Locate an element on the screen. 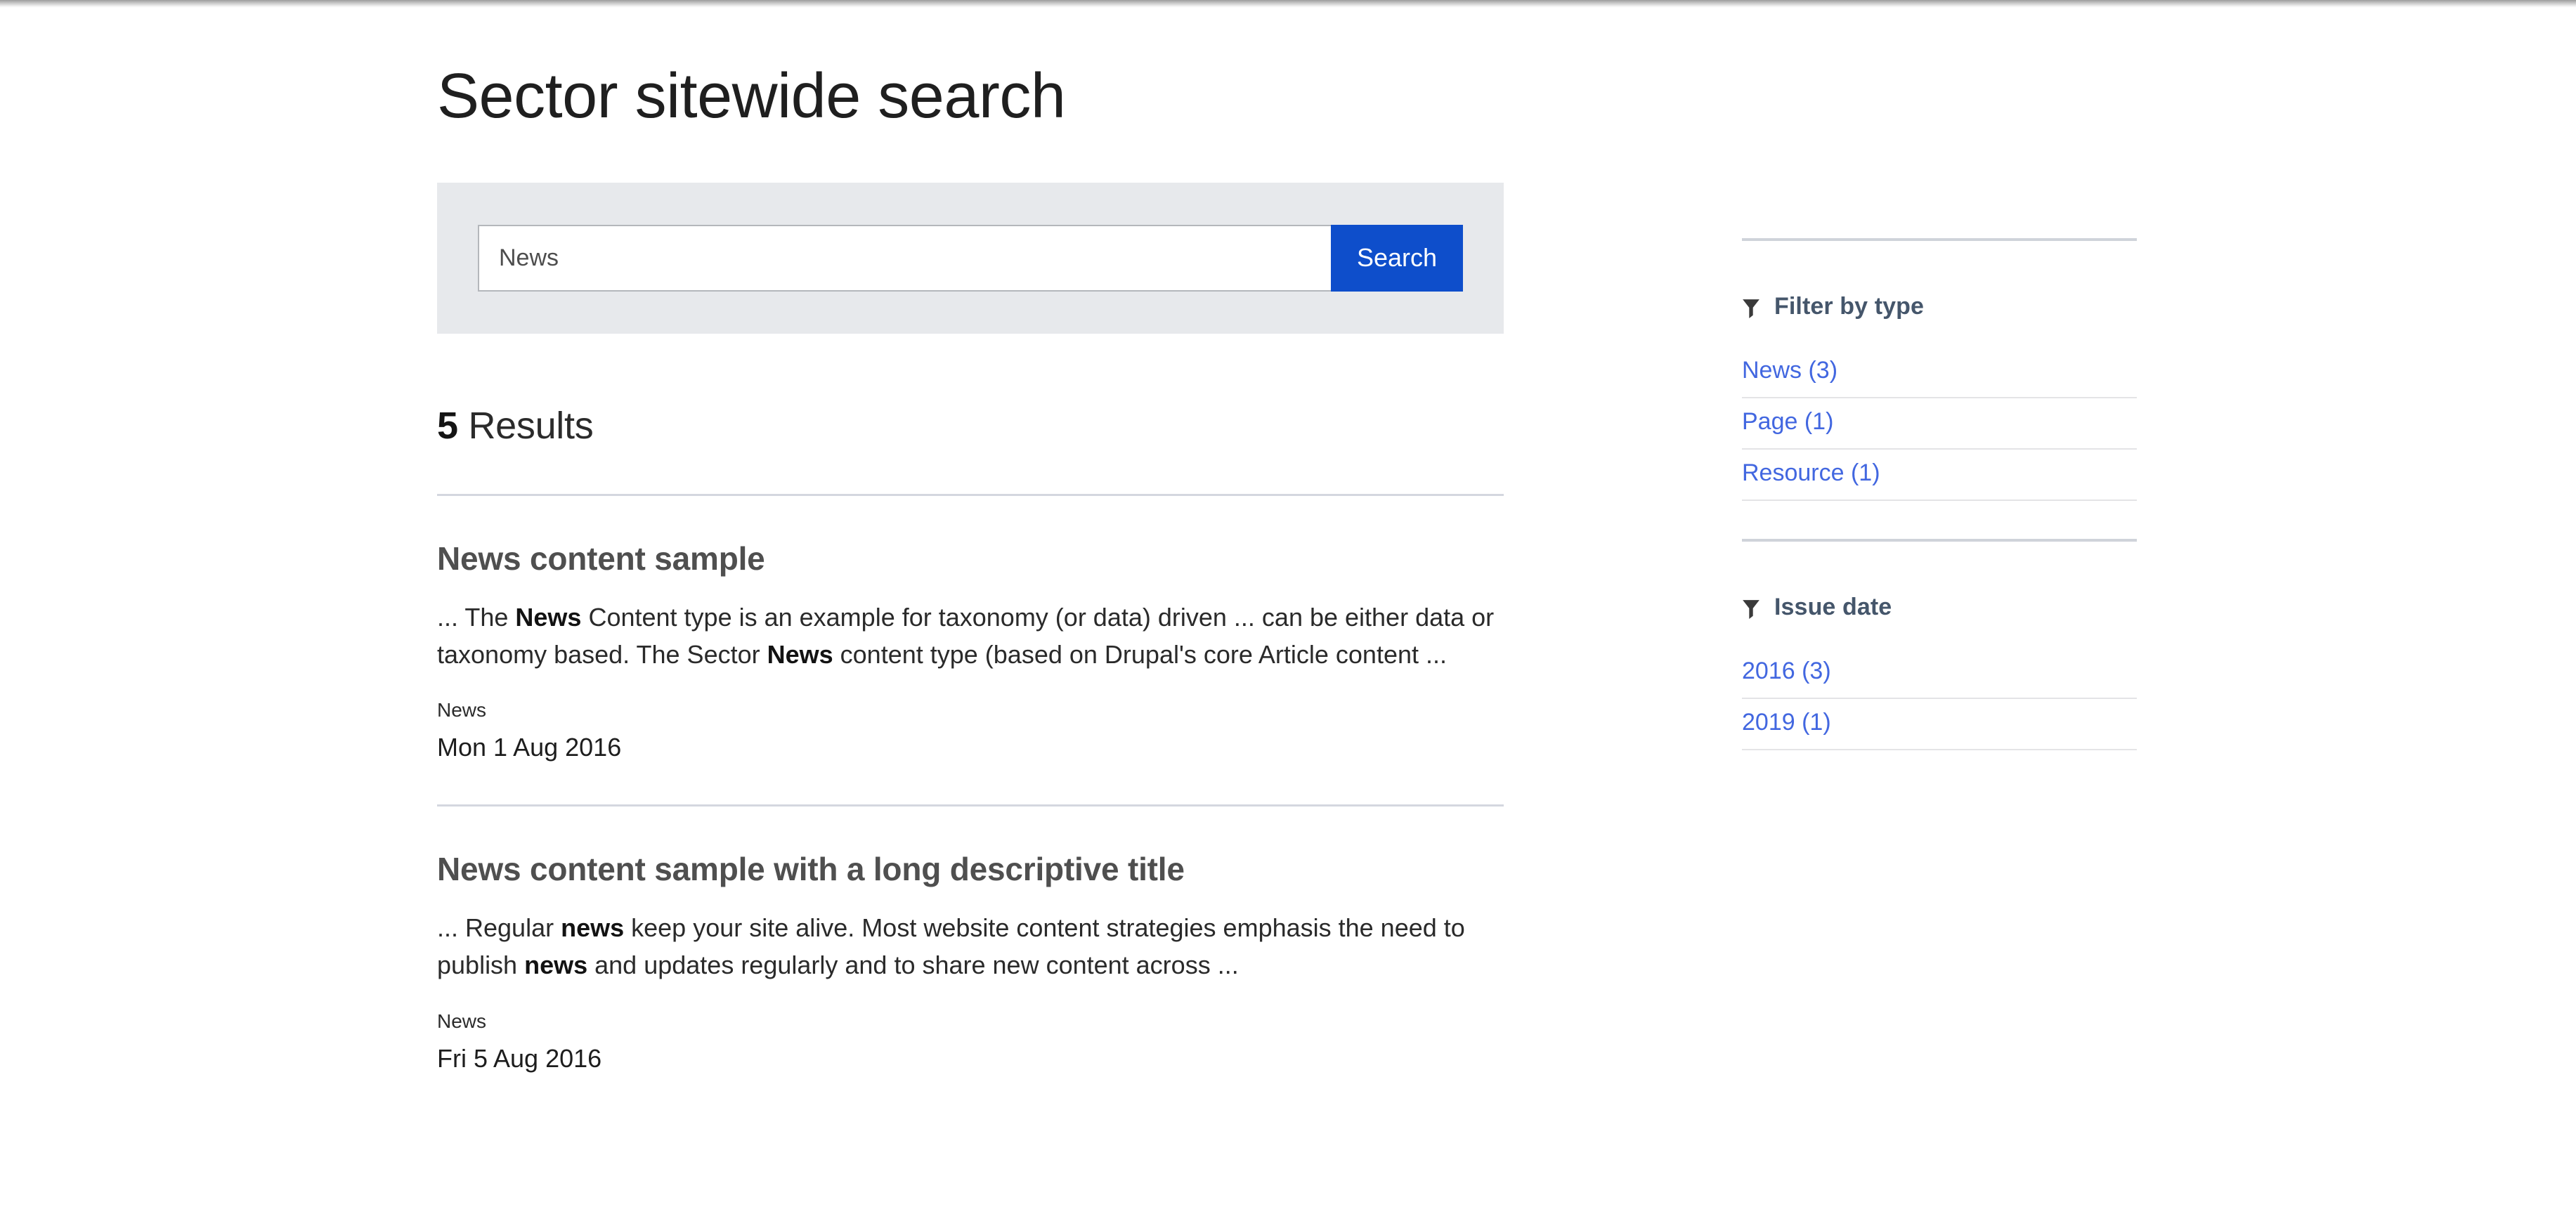 Image resolution: width=2576 pixels, height=1221 pixels. result-date: Fri 5 Aug 2016 is located at coordinates (519, 1058).